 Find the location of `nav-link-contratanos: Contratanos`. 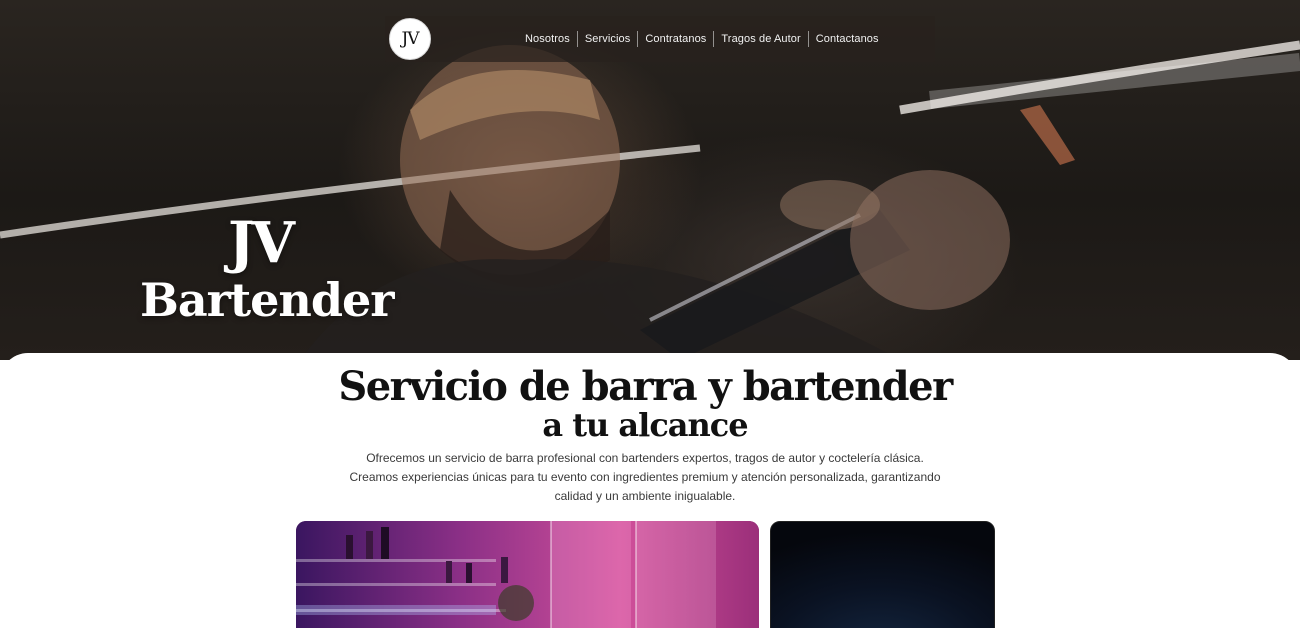

nav-link-contratanos: Contratanos is located at coordinates (675, 39).